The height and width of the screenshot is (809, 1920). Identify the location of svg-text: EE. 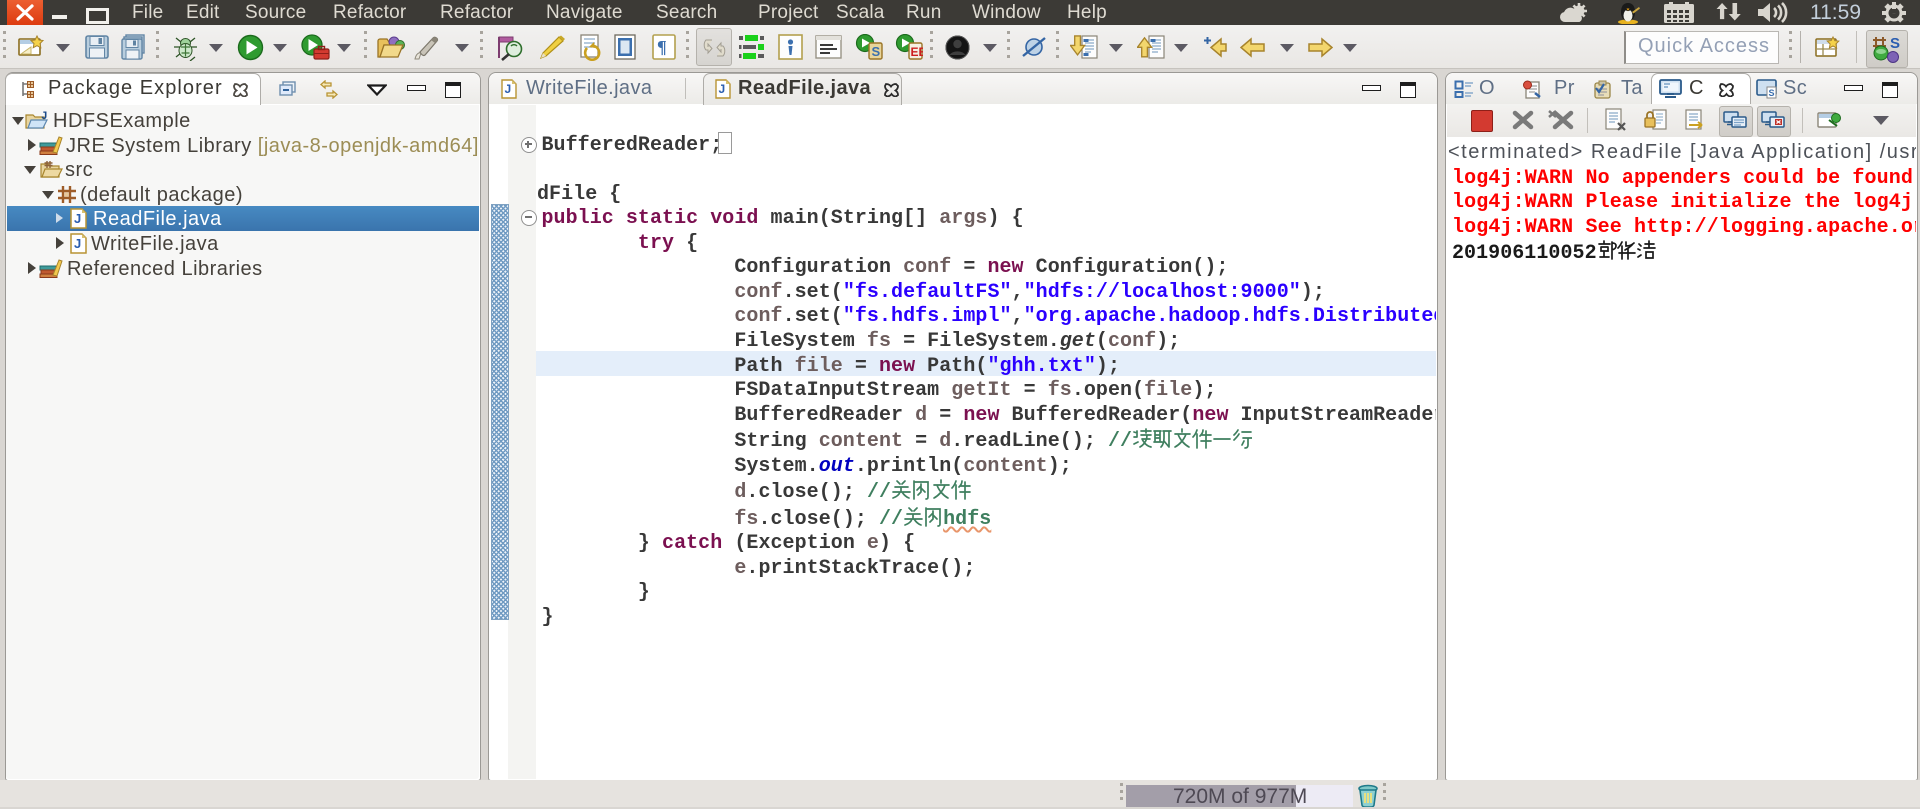
(917, 52).